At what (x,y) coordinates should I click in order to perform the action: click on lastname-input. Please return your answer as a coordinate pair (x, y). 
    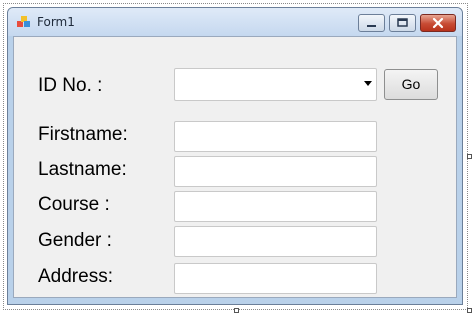
    Looking at the image, I should click on (275, 171).